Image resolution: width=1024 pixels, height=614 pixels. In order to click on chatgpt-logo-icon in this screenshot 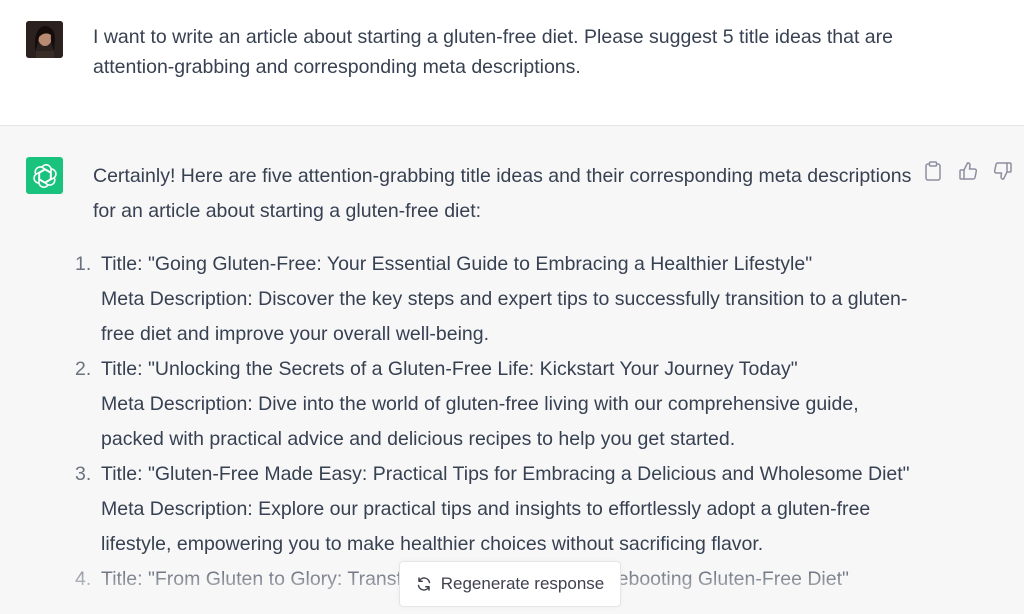, I will do `click(44, 175)`.